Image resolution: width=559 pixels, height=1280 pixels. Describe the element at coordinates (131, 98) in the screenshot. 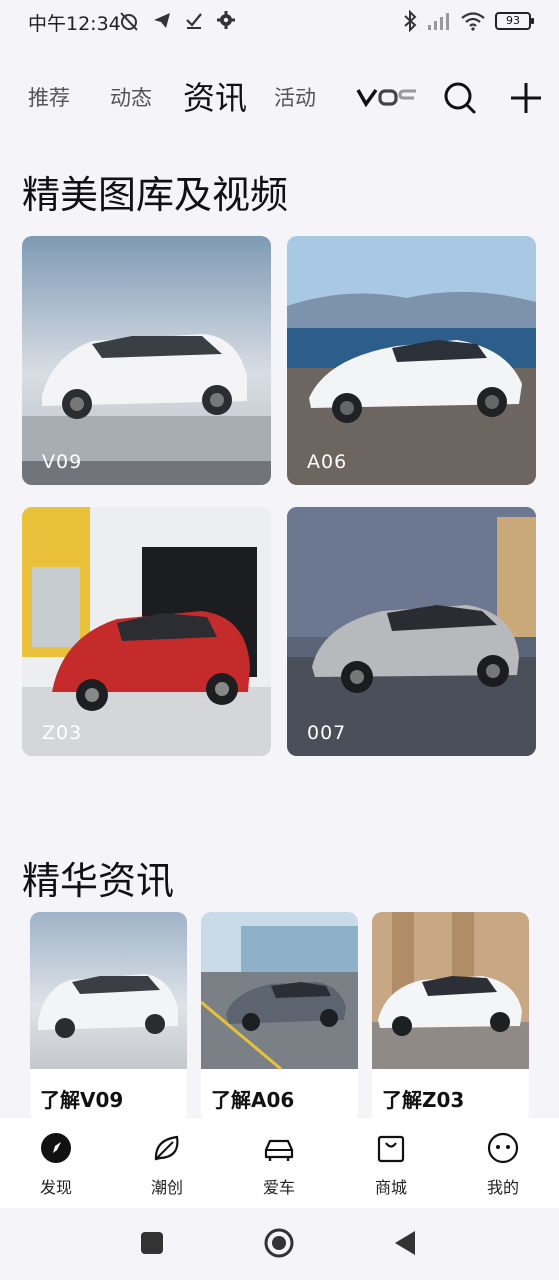

I see `tab-dynamics: 动态` at that location.